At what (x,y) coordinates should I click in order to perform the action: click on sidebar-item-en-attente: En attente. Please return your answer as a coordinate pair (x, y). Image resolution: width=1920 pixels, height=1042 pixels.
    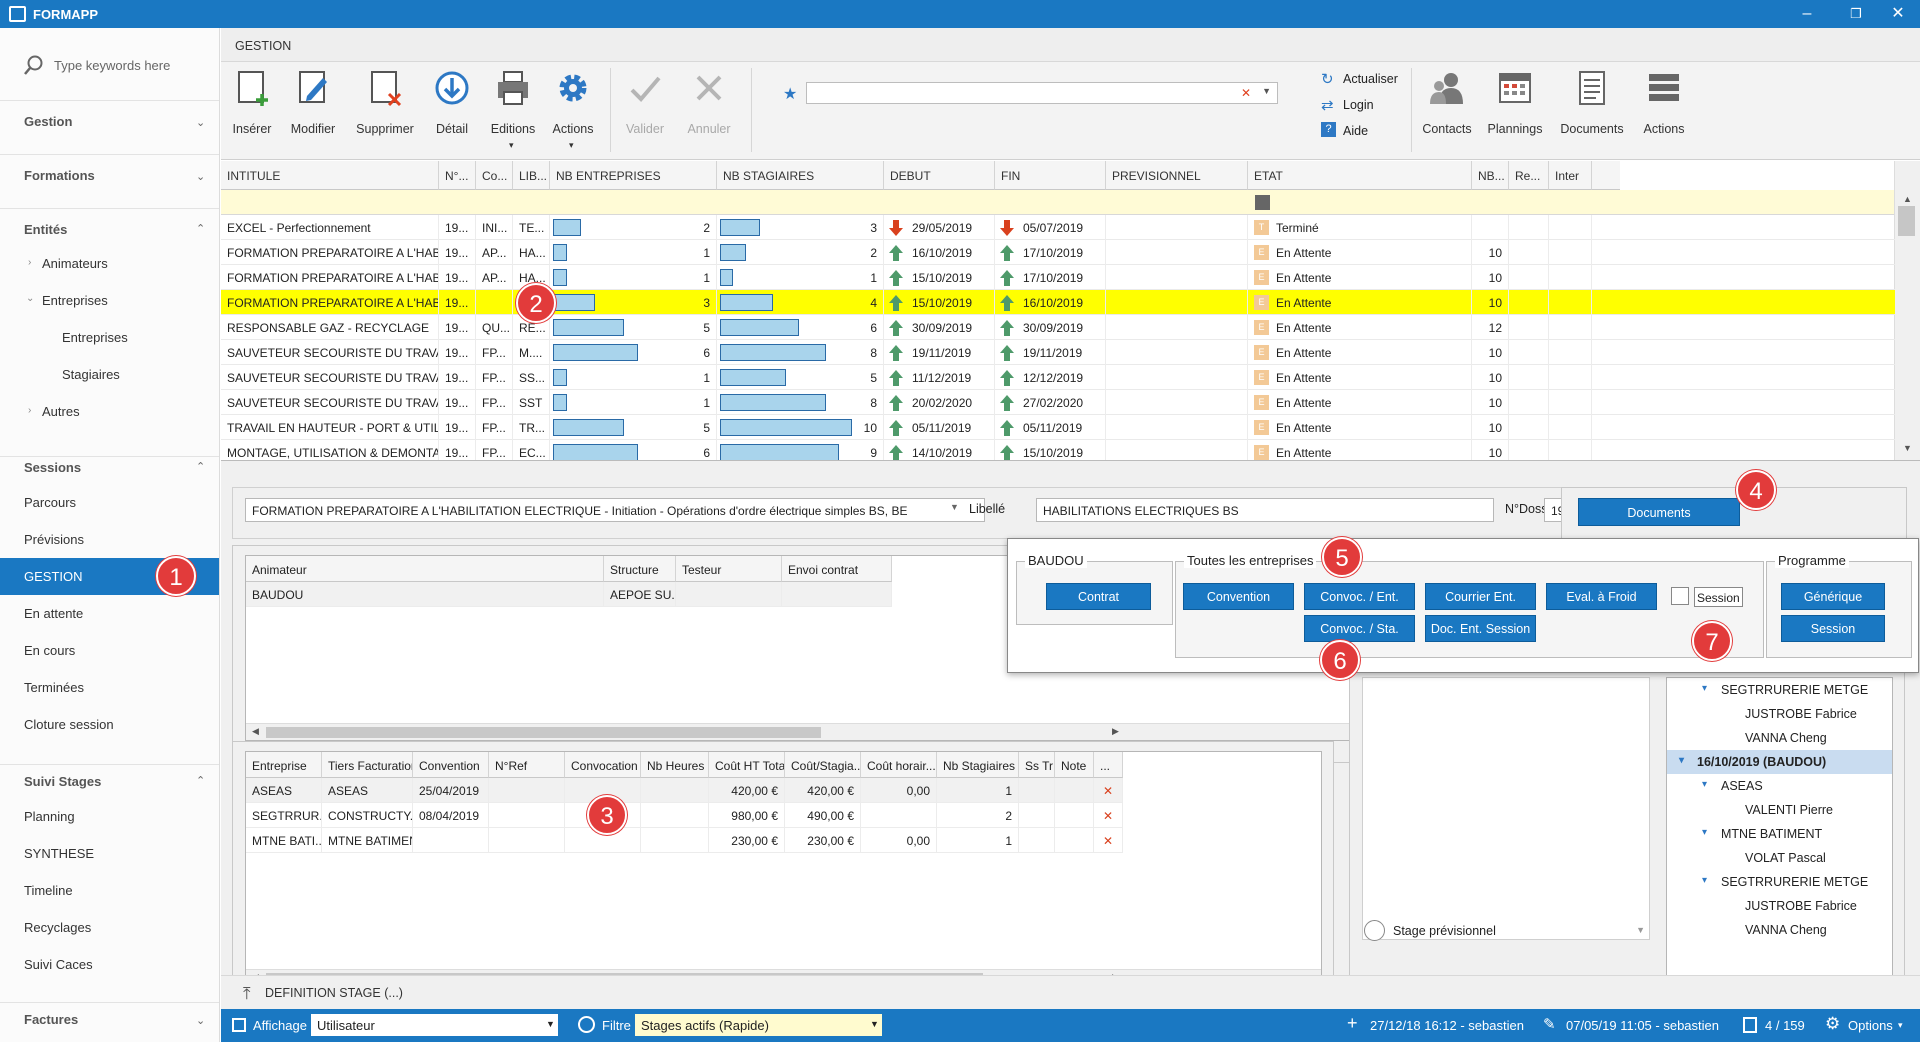
    Looking at the image, I should click on (53, 613).